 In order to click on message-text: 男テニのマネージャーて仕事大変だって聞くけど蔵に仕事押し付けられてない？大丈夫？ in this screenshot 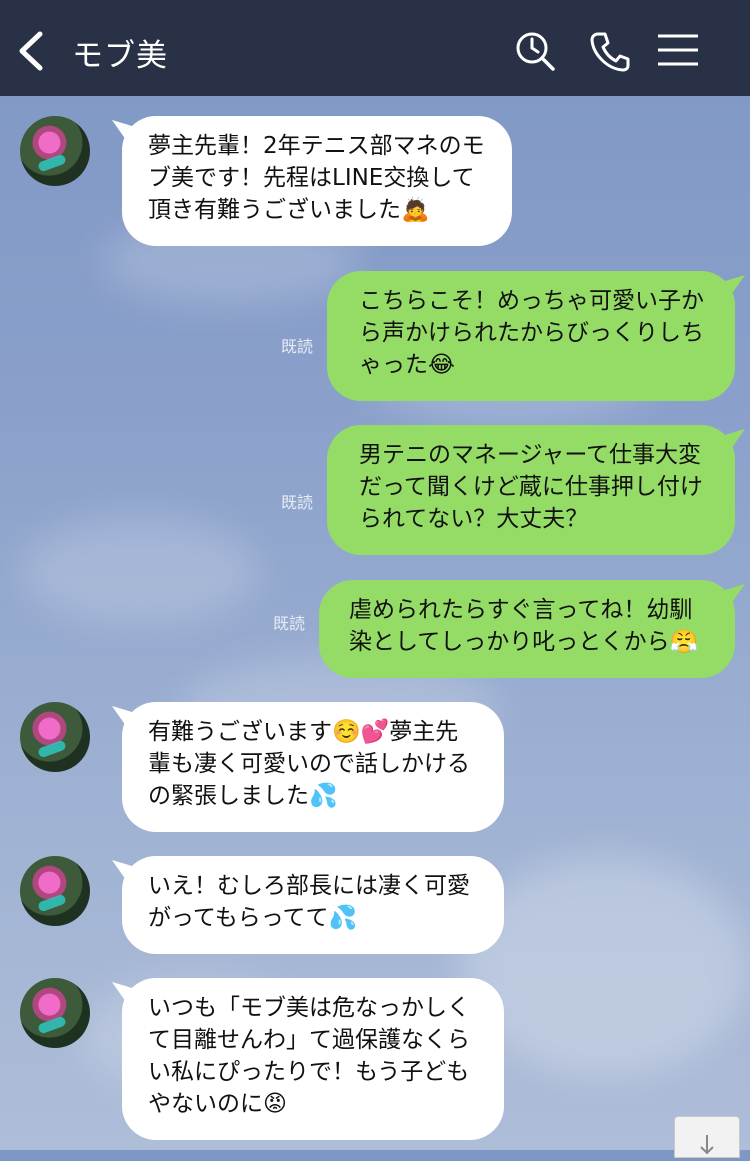, I will do `click(531, 487)`.